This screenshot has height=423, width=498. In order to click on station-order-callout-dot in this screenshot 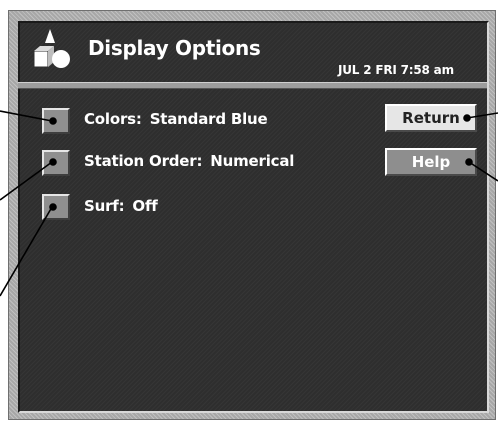, I will do `click(53, 162)`.